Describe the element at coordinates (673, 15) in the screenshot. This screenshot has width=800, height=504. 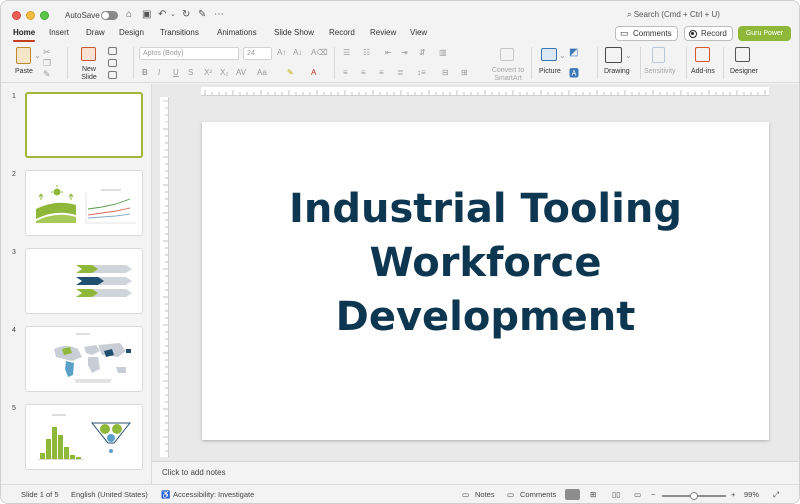
I see `search-box: ⌕ Search (Cmd + Ctrl + U)` at that location.